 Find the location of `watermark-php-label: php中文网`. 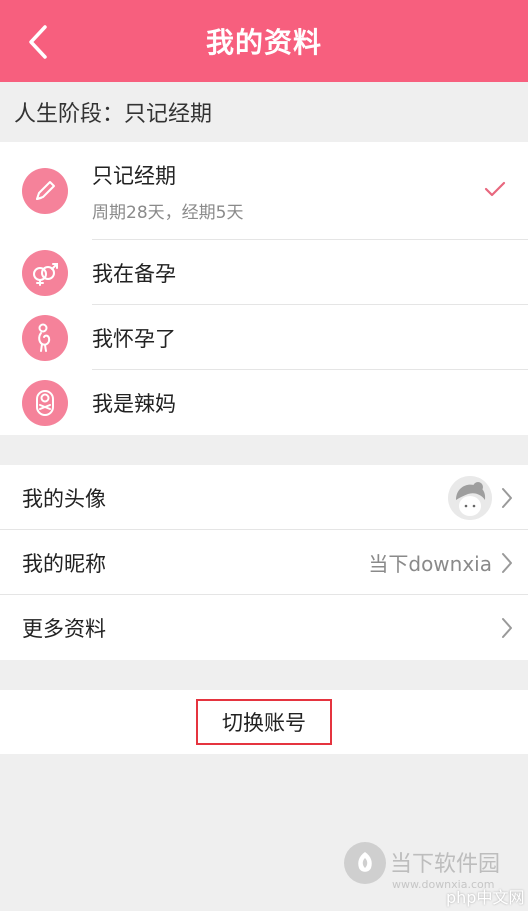

watermark-php-label: php中文网 is located at coordinates (485, 897).